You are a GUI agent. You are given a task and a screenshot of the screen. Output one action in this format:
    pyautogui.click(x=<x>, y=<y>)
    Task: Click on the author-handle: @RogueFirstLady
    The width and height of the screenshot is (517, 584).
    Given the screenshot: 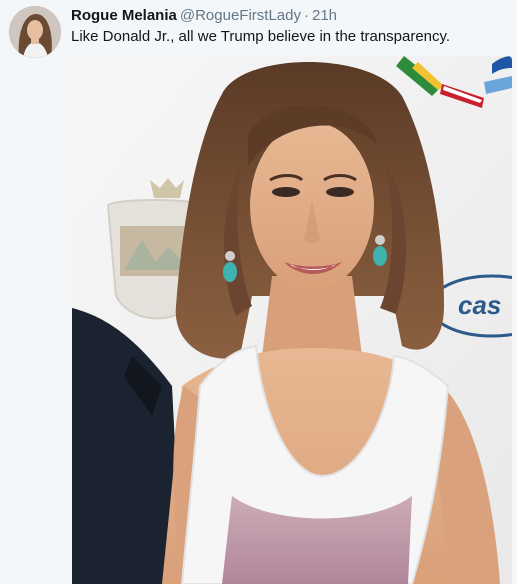 What is the action you would take?
    pyautogui.click(x=240, y=15)
    